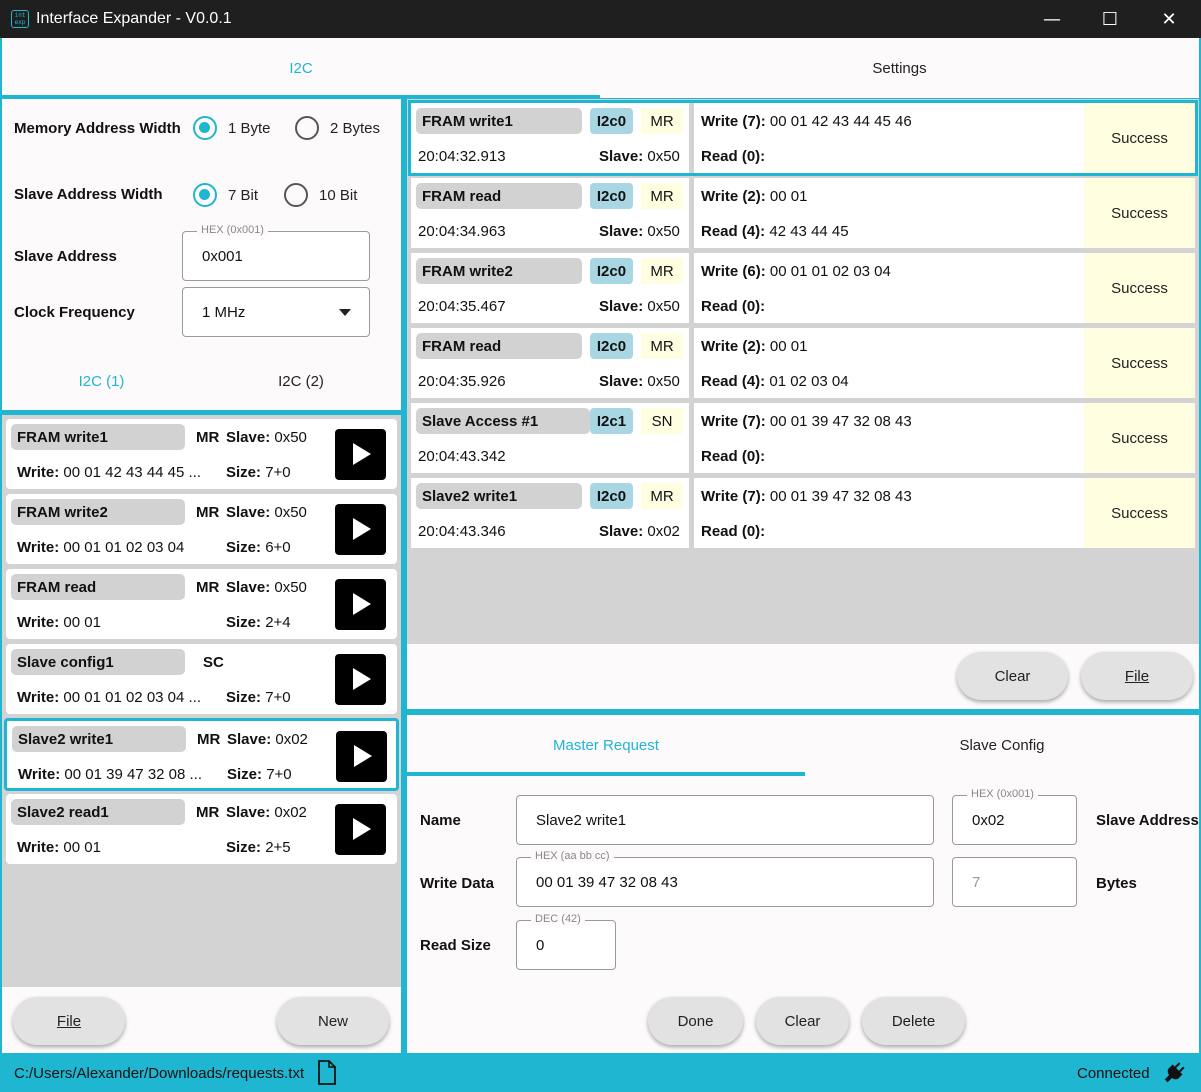  I want to click on clock-frequency-select: 1 MHz, so click(276, 312).